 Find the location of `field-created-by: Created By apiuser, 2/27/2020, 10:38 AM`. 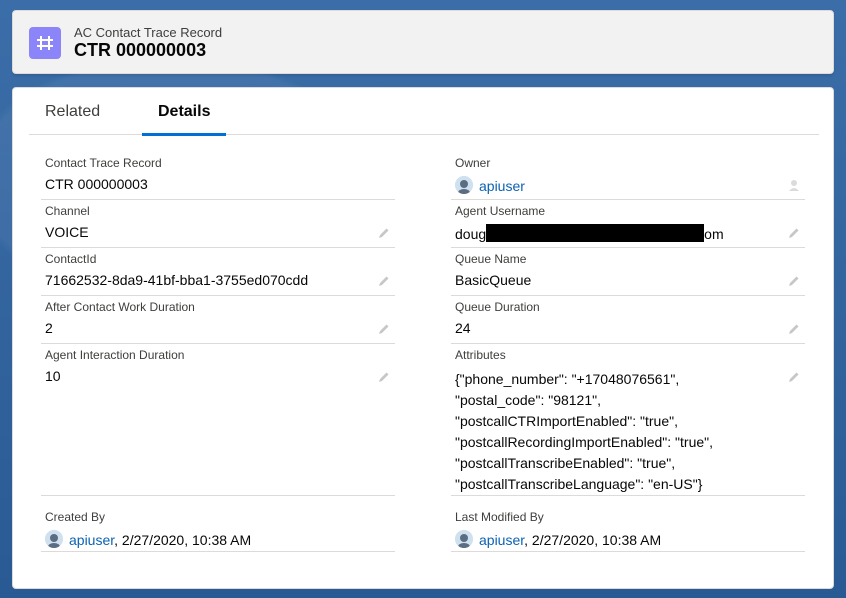

field-created-by: Created By apiuser, 2/27/2020, 10:38 AM is located at coordinates (218, 529).